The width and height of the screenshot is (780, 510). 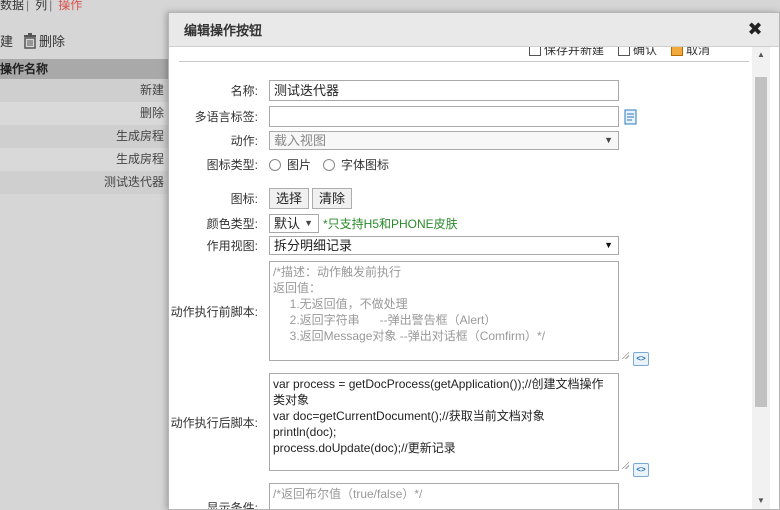 What do you see at coordinates (86, 182) in the screenshot?
I see `table-row: 测试迭代器` at bounding box center [86, 182].